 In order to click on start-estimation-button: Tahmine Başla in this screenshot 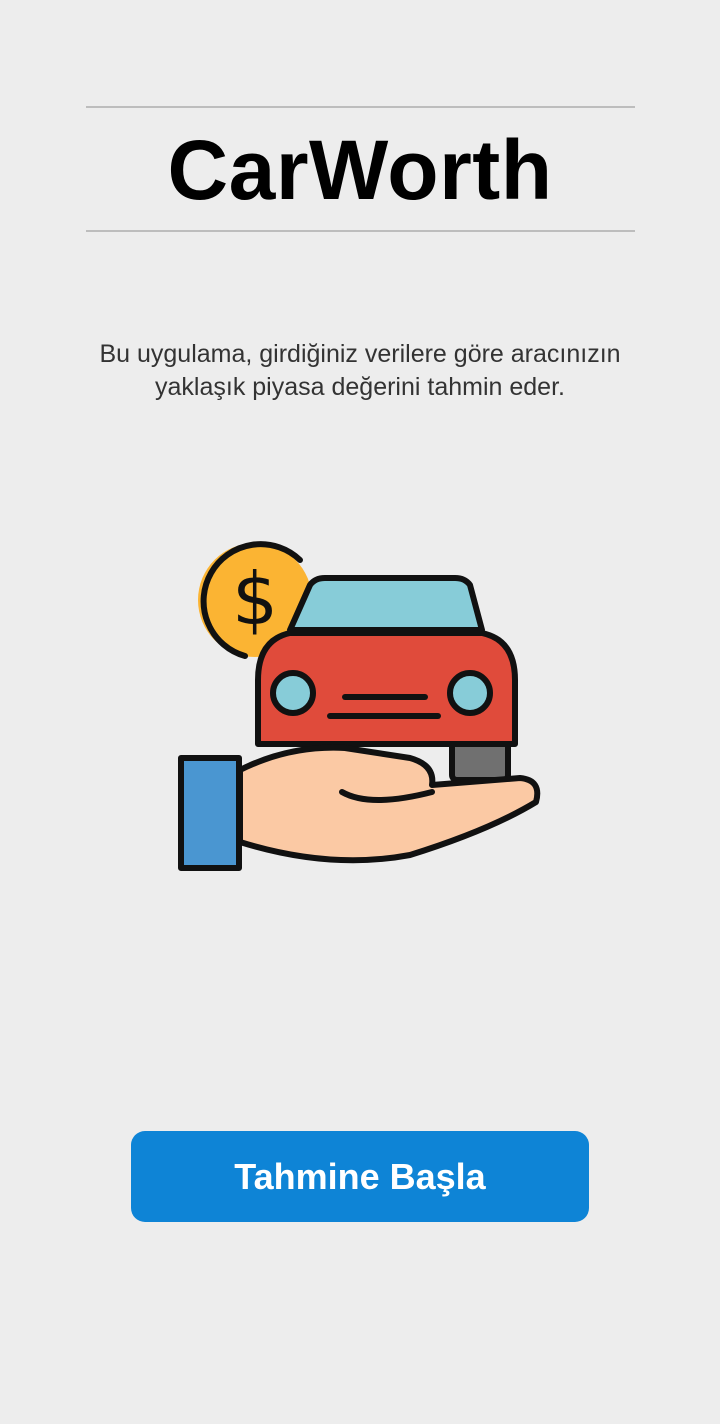, I will do `click(360, 1176)`.